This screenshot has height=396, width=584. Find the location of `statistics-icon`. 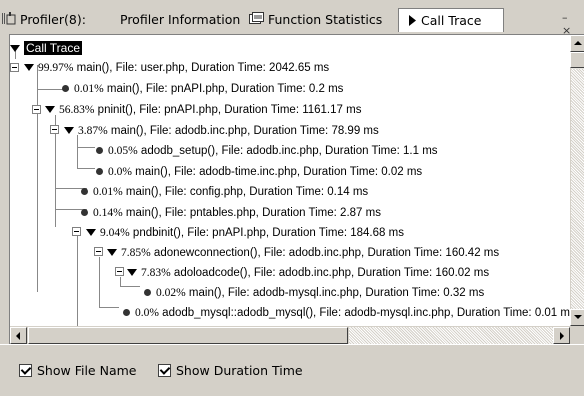

statistics-icon is located at coordinates (256, 20).